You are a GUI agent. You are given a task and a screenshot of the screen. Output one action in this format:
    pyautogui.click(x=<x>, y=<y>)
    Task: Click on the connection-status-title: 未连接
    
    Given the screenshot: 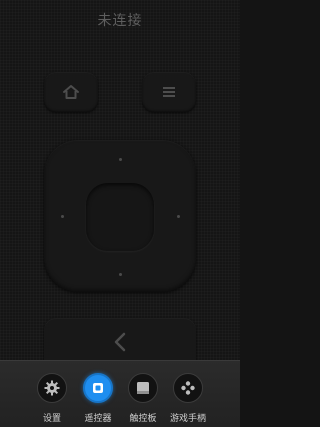 What is the action you would take?
    pyautogui.click(x=120, y=21)
    